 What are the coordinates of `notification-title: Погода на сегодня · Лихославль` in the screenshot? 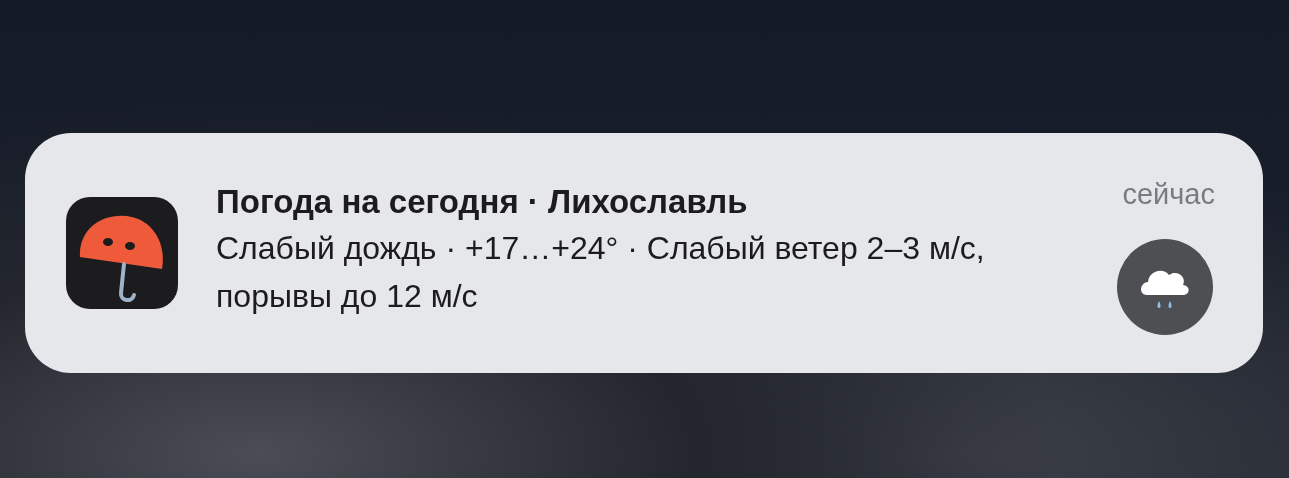 It's located at (482, 202).